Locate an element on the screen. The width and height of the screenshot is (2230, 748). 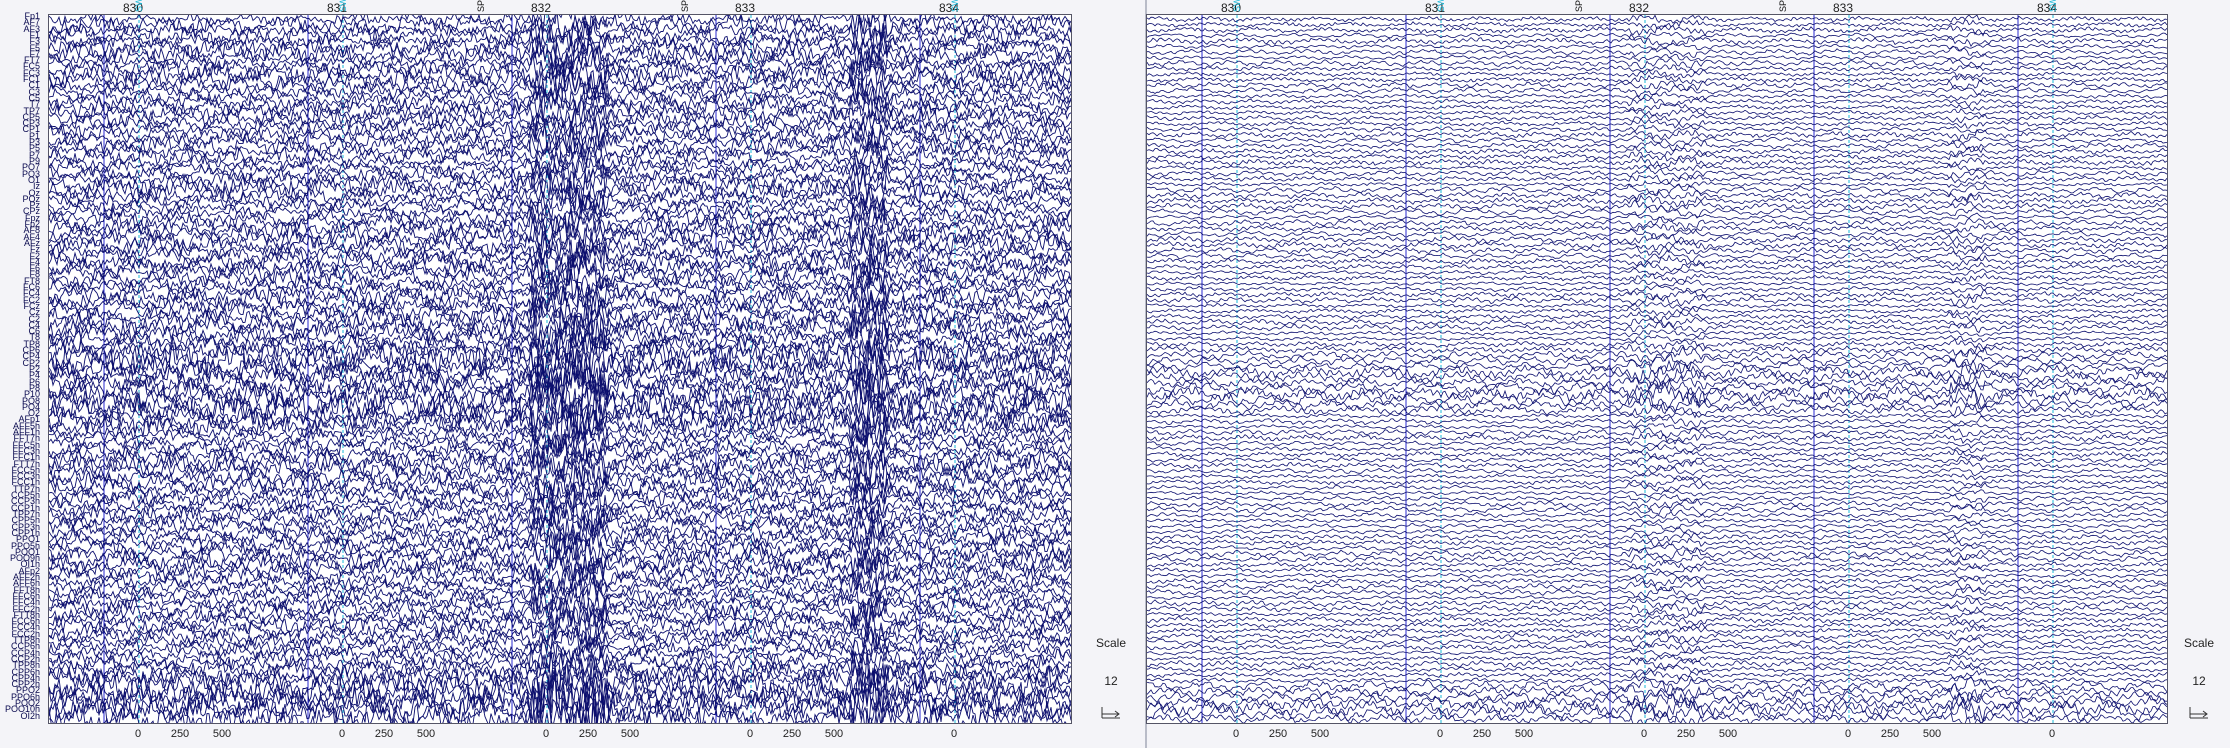
second-label: 833 is located at coordinates (1843, 8).